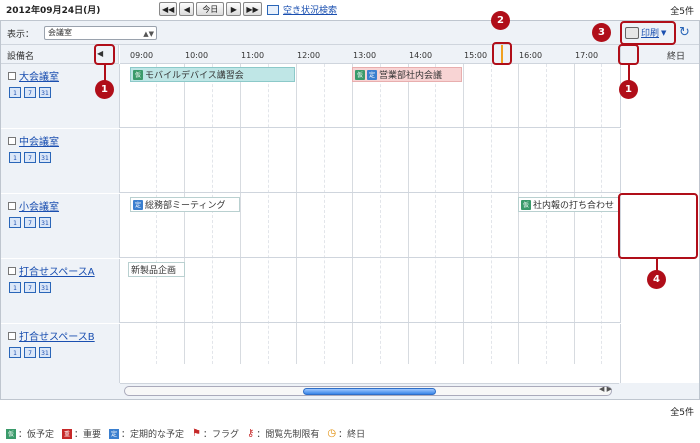 The height and width of the screenshot is (443, 700). I want to click on event-item: 定 総務部ミーティング, so click(185, 204).